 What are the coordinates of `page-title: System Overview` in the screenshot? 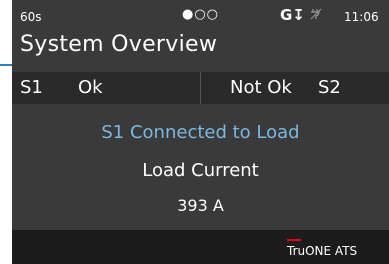 It's located at (119, 44).